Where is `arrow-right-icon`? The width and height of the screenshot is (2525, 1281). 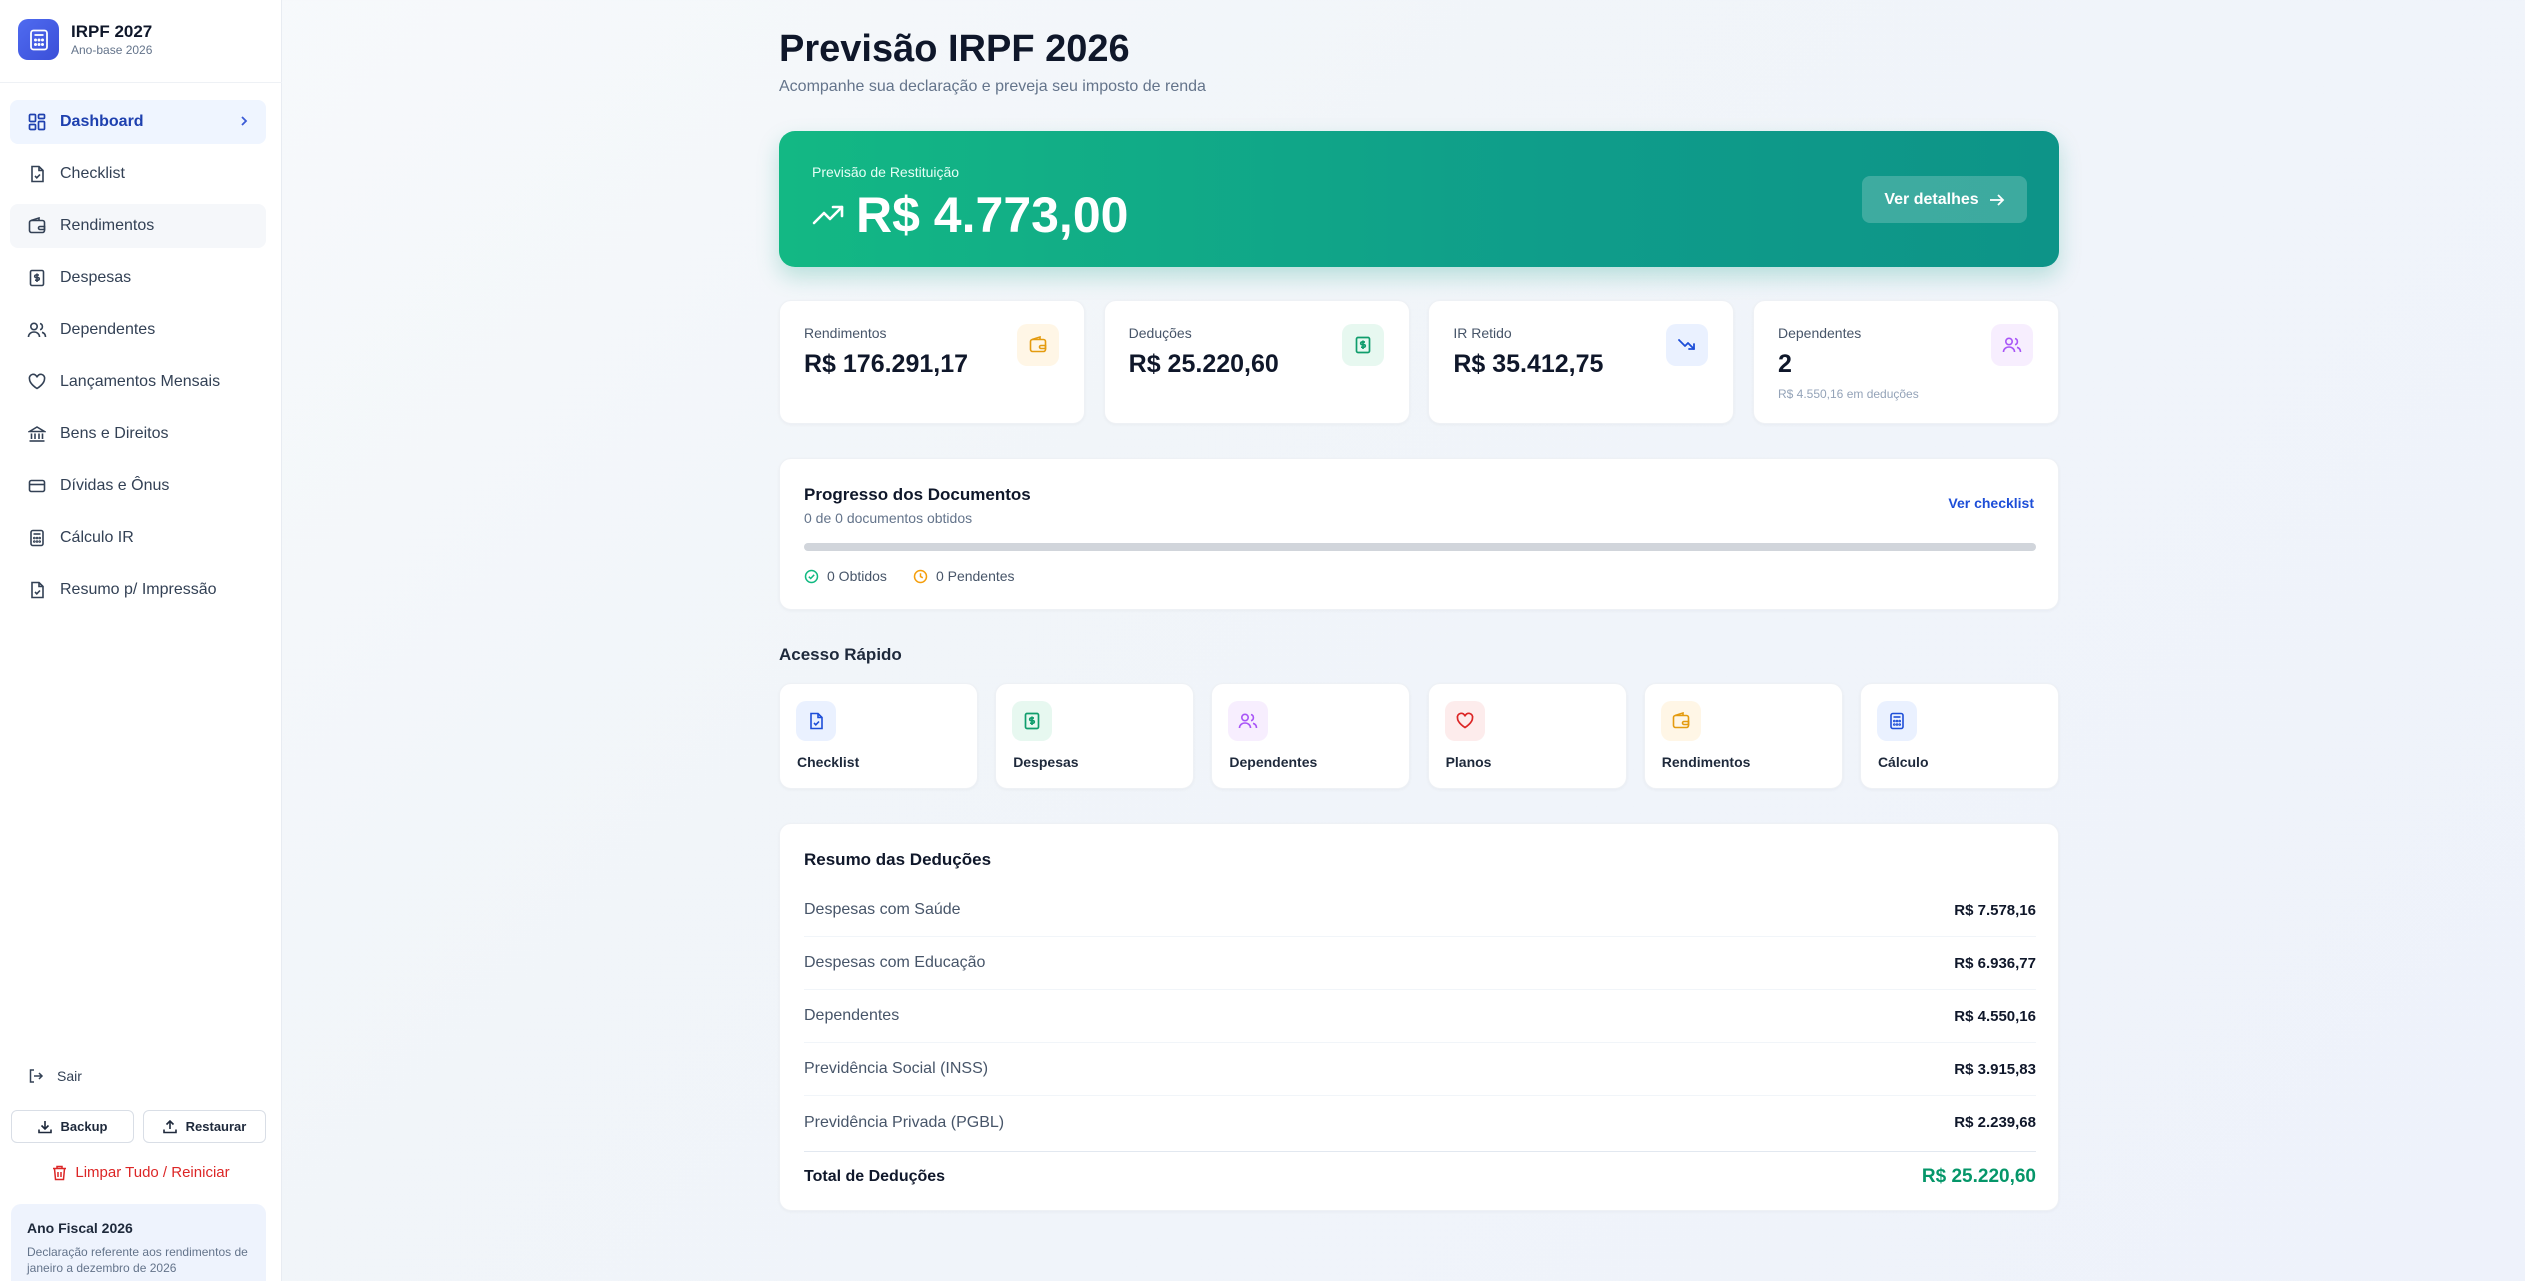
arrow-right-icon is located at coordinates (1996, 199).